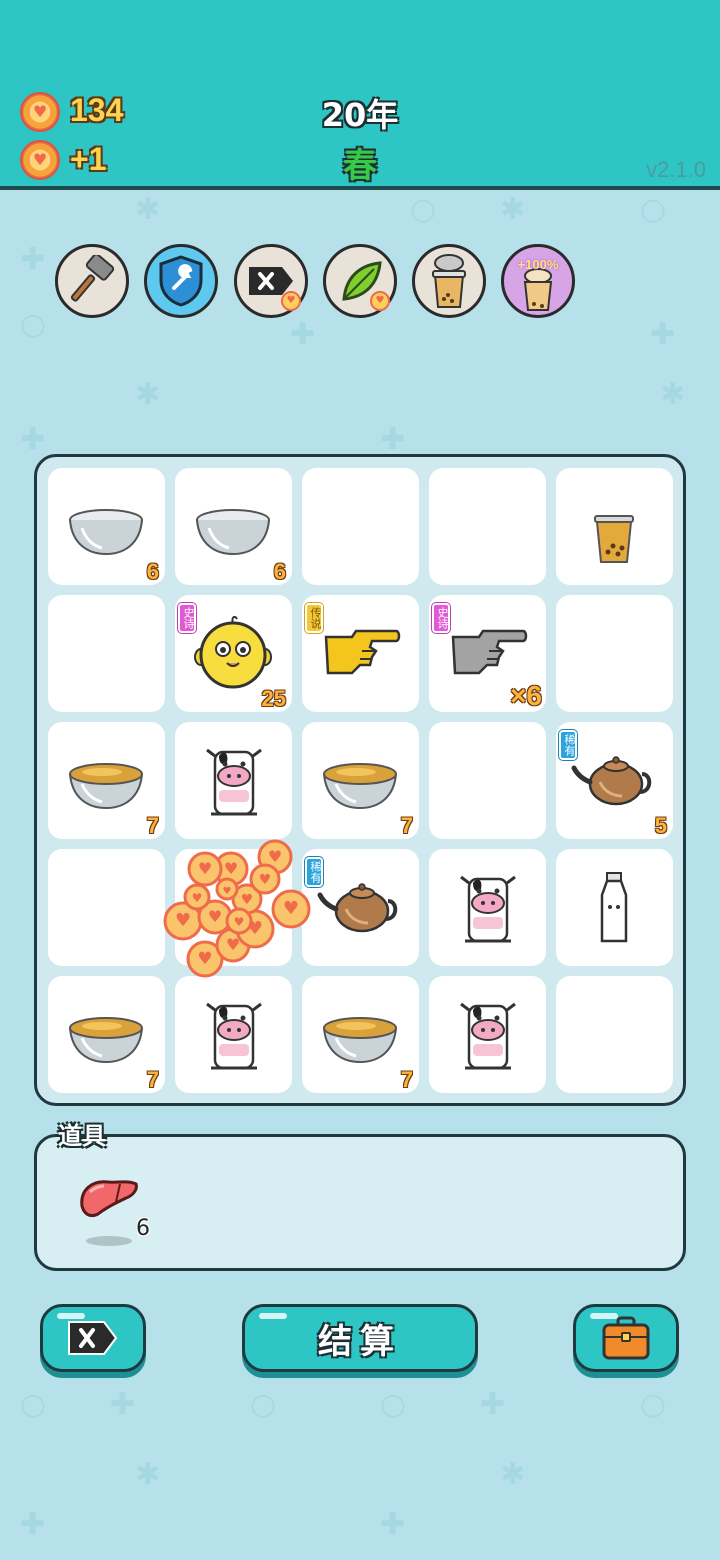  What do you see at coordinates (97, 110) in the screenshot?
I see `money-counter: 134` at bounding box center [97, 110].